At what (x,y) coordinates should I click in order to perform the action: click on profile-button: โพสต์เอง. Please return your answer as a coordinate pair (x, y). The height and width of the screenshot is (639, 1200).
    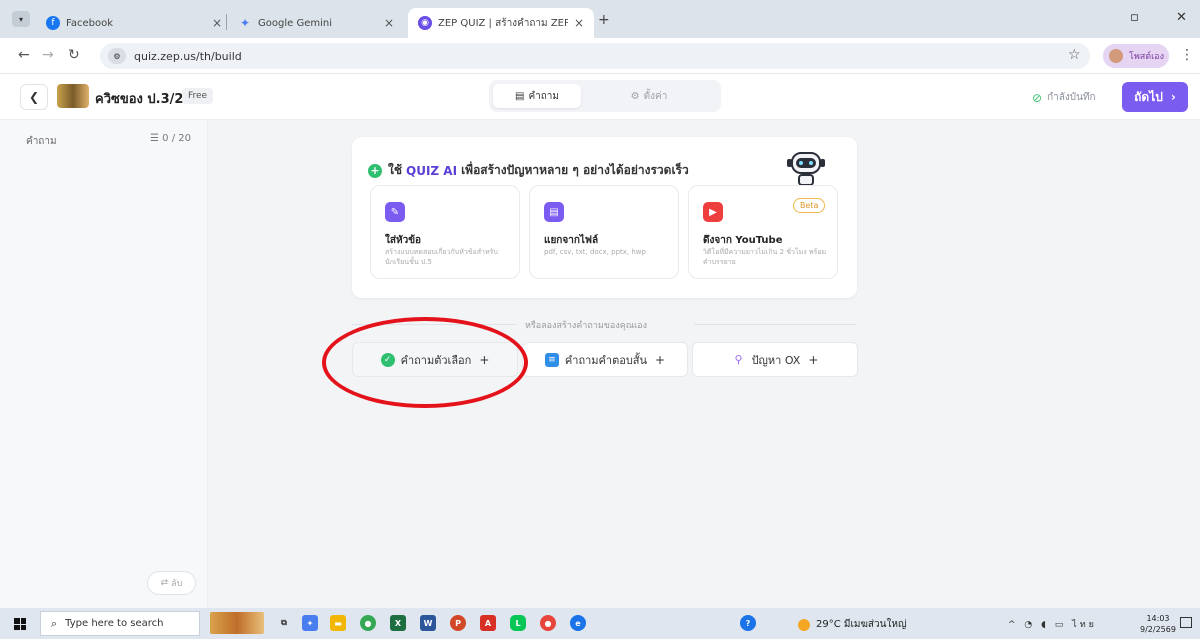
    Looking at the image, I should click on (1136, 56).